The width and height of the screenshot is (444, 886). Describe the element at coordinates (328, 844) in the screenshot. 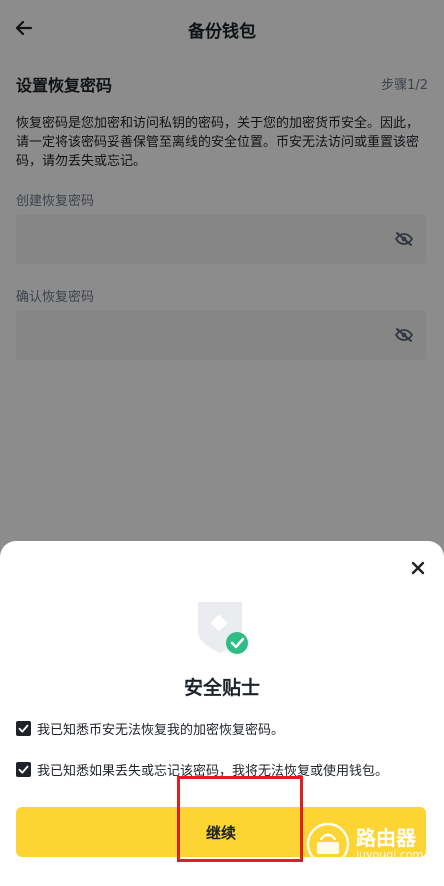

I see `router-logo-icon` at that location.